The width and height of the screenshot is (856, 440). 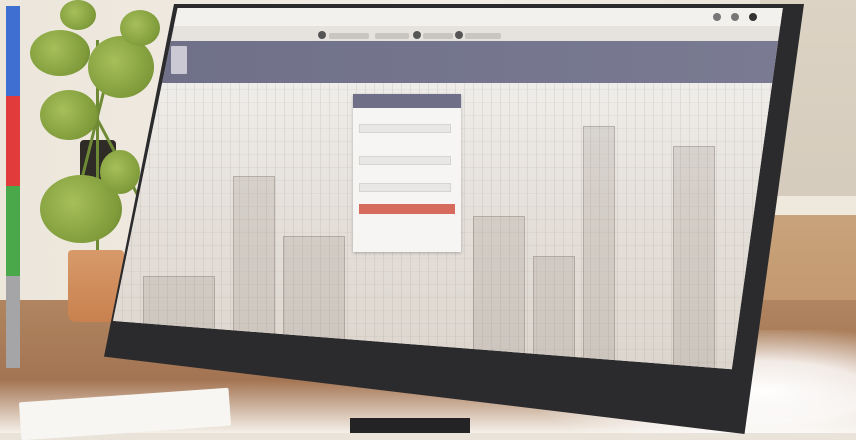 I want to click on monitor-stand, so click(x=410, y=425).